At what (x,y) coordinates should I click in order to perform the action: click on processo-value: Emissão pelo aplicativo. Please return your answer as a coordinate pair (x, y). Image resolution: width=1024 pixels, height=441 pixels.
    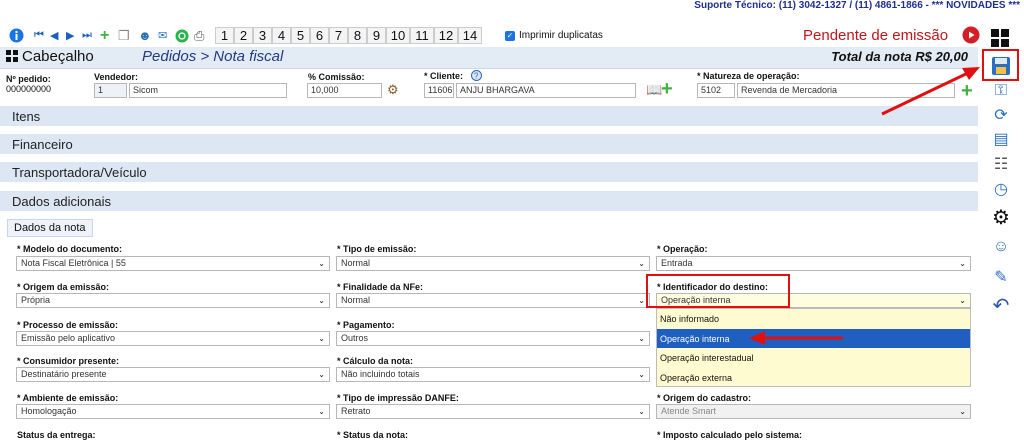
    Looking at the image, I should click on (68, 338).